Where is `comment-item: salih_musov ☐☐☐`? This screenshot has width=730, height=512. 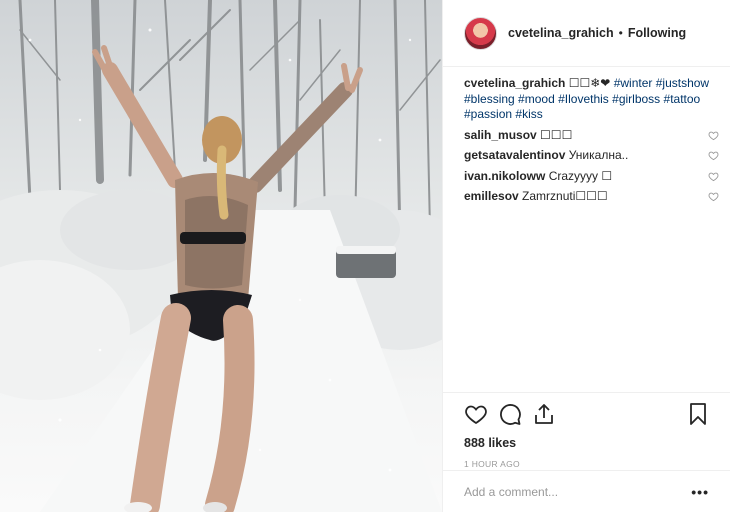 comment-item: salih_musov ☐☐☐ is located at coordinates (591, 136).